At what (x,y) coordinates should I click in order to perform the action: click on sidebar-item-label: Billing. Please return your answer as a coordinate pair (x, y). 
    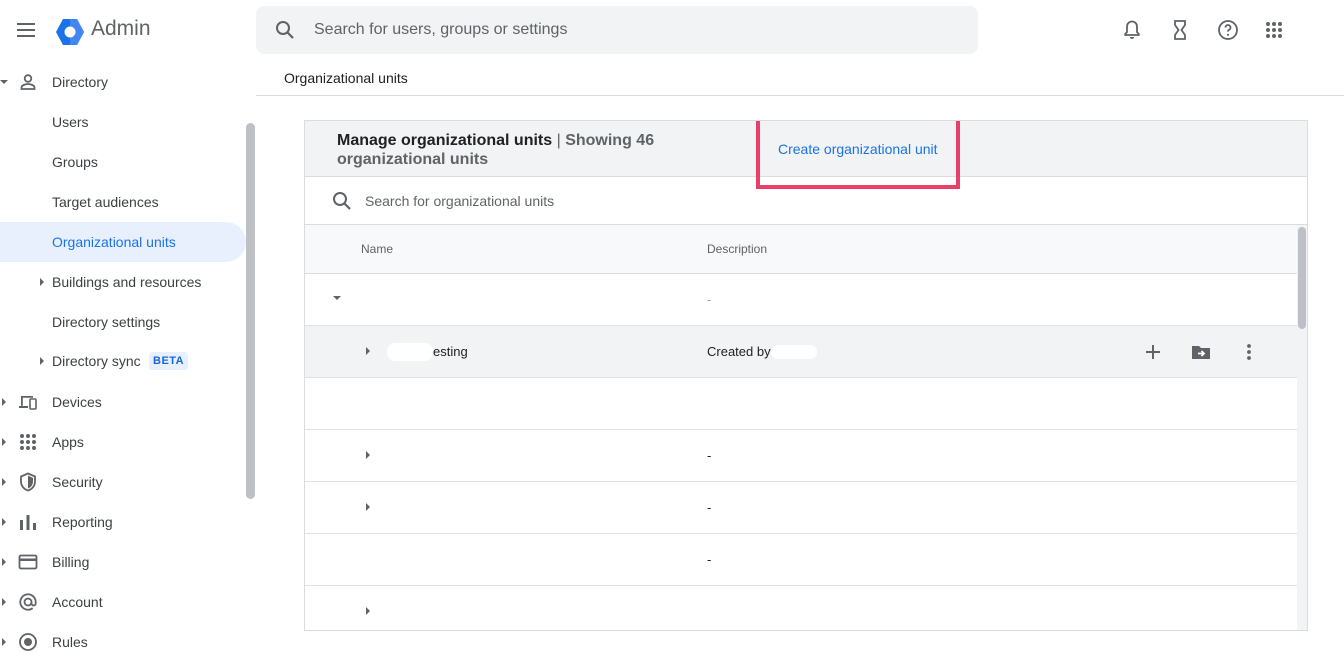
    Looking at the image, I should click on (71, 562).